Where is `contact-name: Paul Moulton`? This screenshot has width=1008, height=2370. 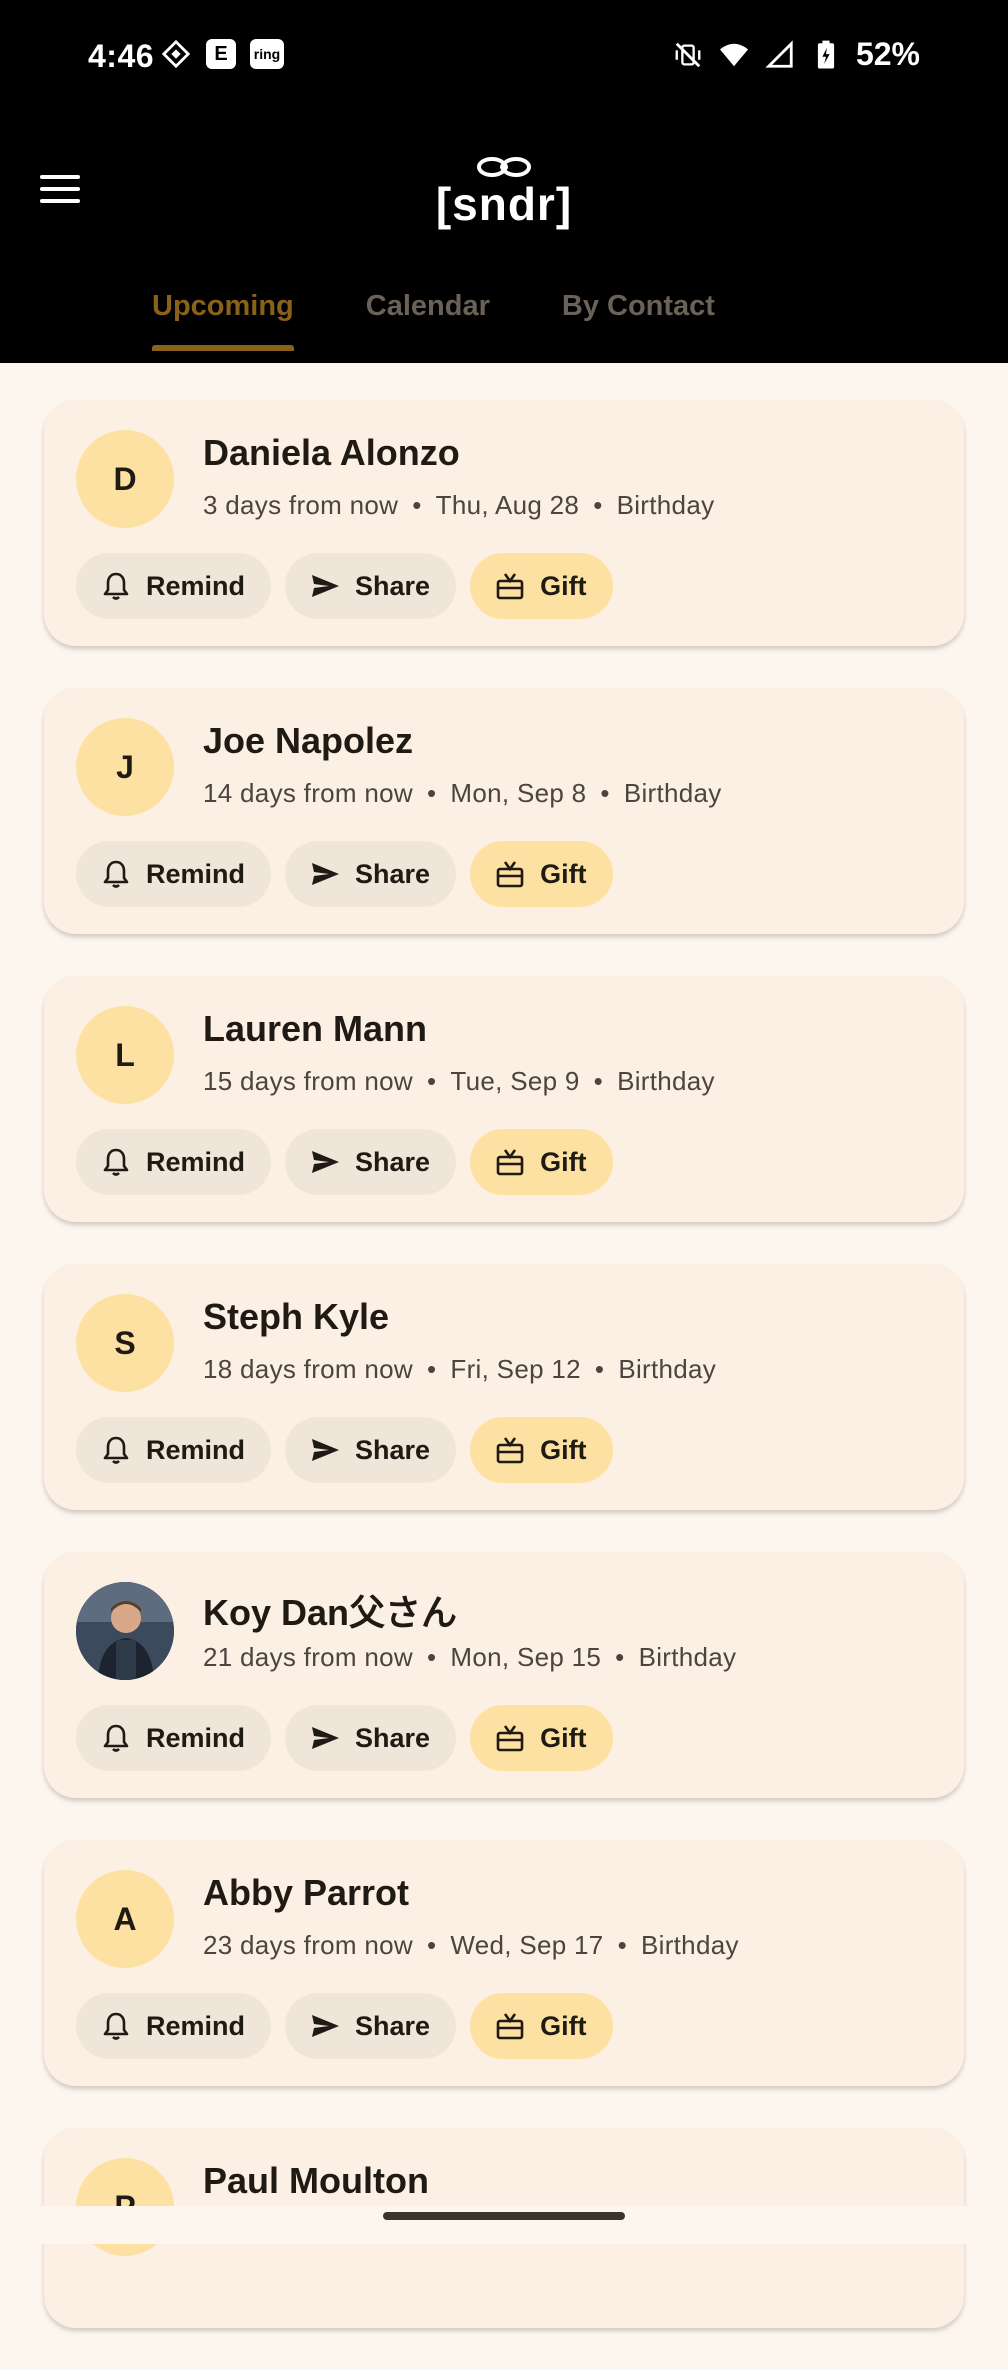
contact-name: Paul Moulton is located at coordinates (316, 2180).